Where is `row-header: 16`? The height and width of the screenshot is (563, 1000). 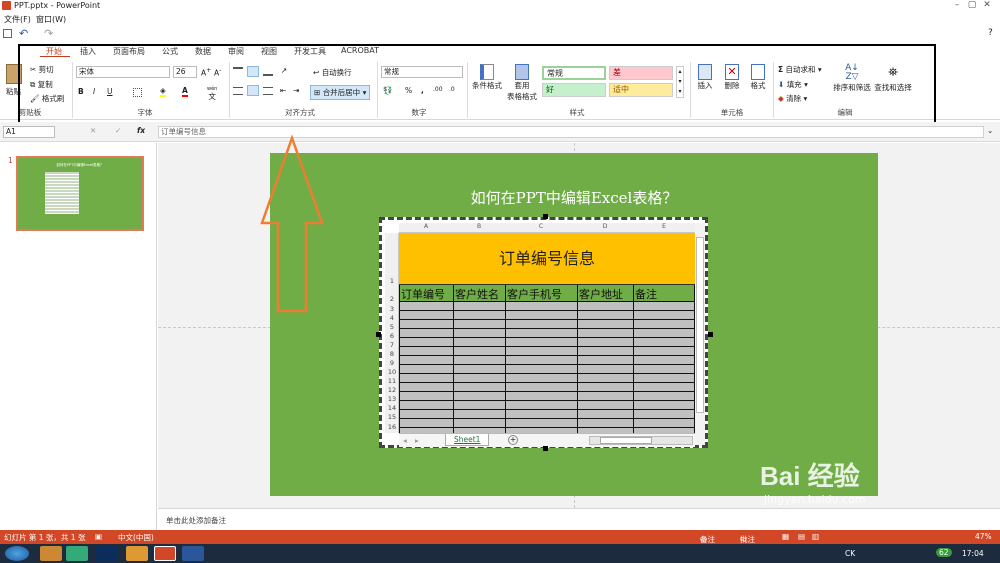 row-header: 16 is located at coordinates (392, 427).